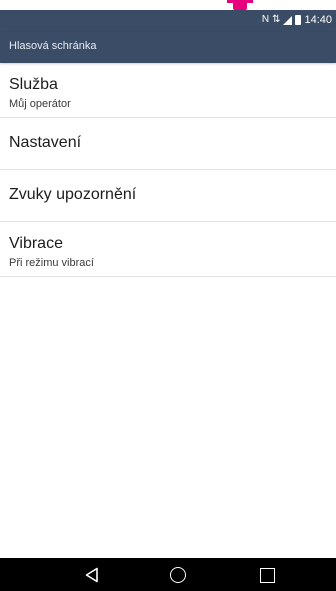 The width and height of the screenshot is (336, 591). Describe the element at coordinates (53, 46) in the screenshot. I see `page-title: Hlasová schránka` at that location.